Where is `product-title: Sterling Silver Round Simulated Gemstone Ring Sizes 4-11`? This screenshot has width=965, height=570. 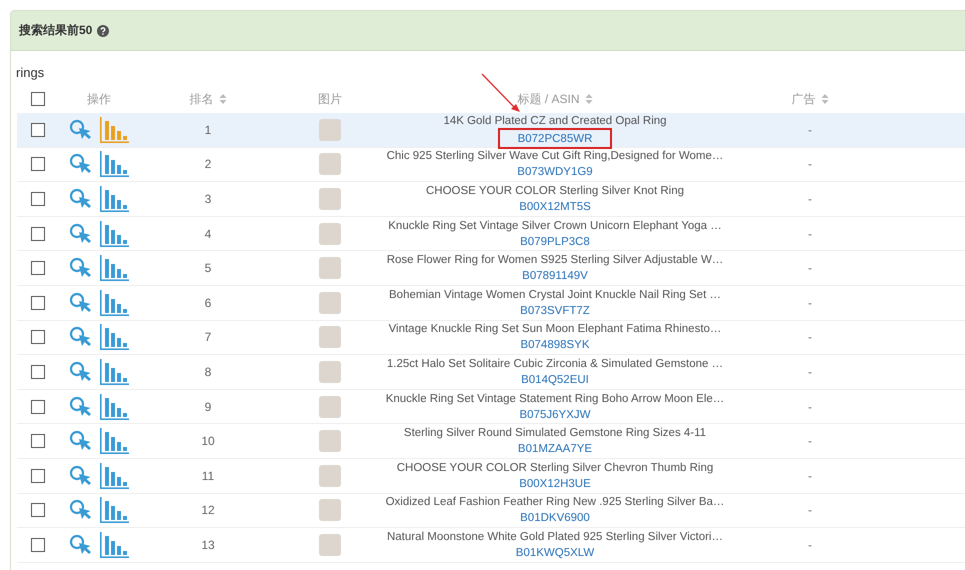 product-title: Sterling Silver Round Simulated Gemstone Ring Sizes 4-11 is located at coordinates (555, 434).